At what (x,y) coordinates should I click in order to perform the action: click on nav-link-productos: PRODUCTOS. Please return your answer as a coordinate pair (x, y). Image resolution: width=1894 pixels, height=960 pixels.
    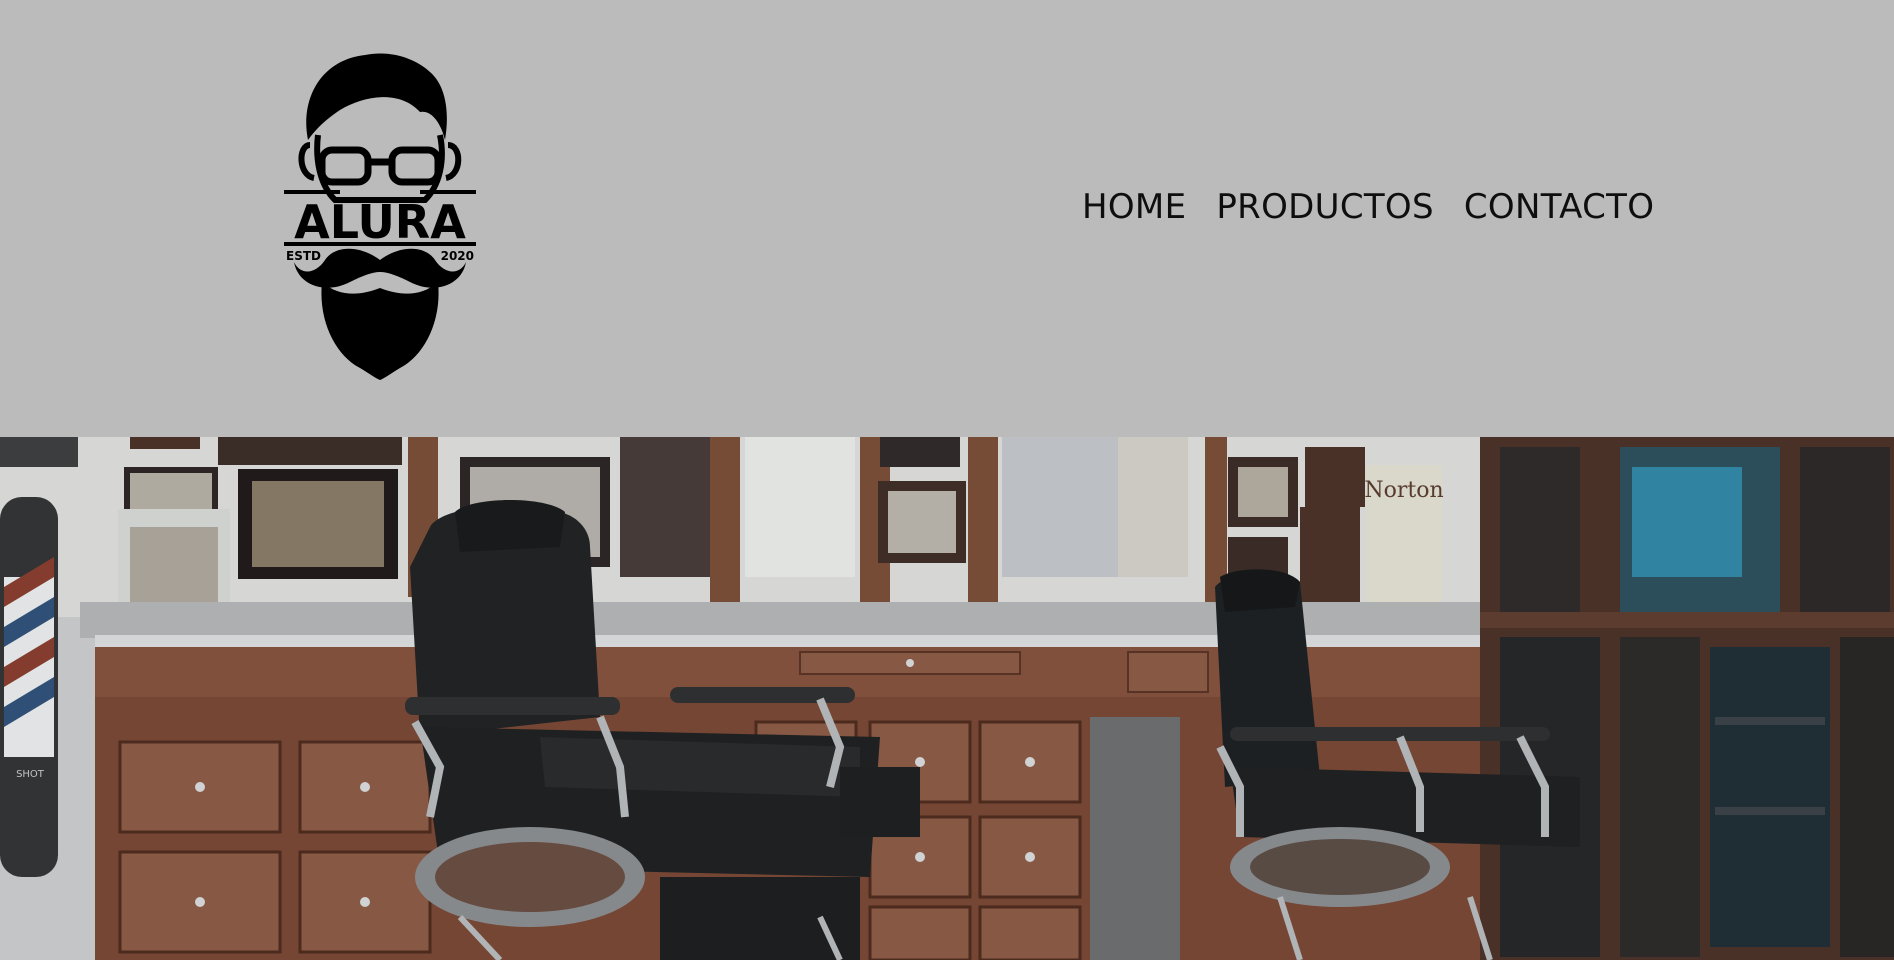
    Looking at the image, I should click on (1325, 207).